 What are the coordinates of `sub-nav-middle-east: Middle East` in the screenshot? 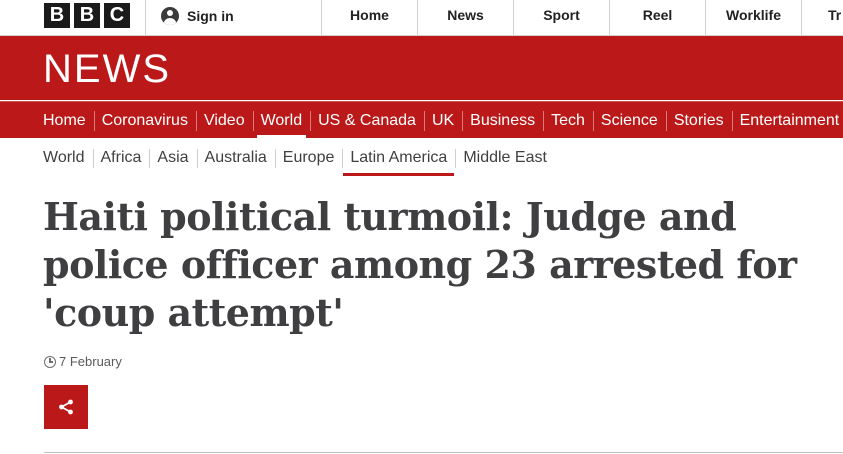 It's located at (505, 158).